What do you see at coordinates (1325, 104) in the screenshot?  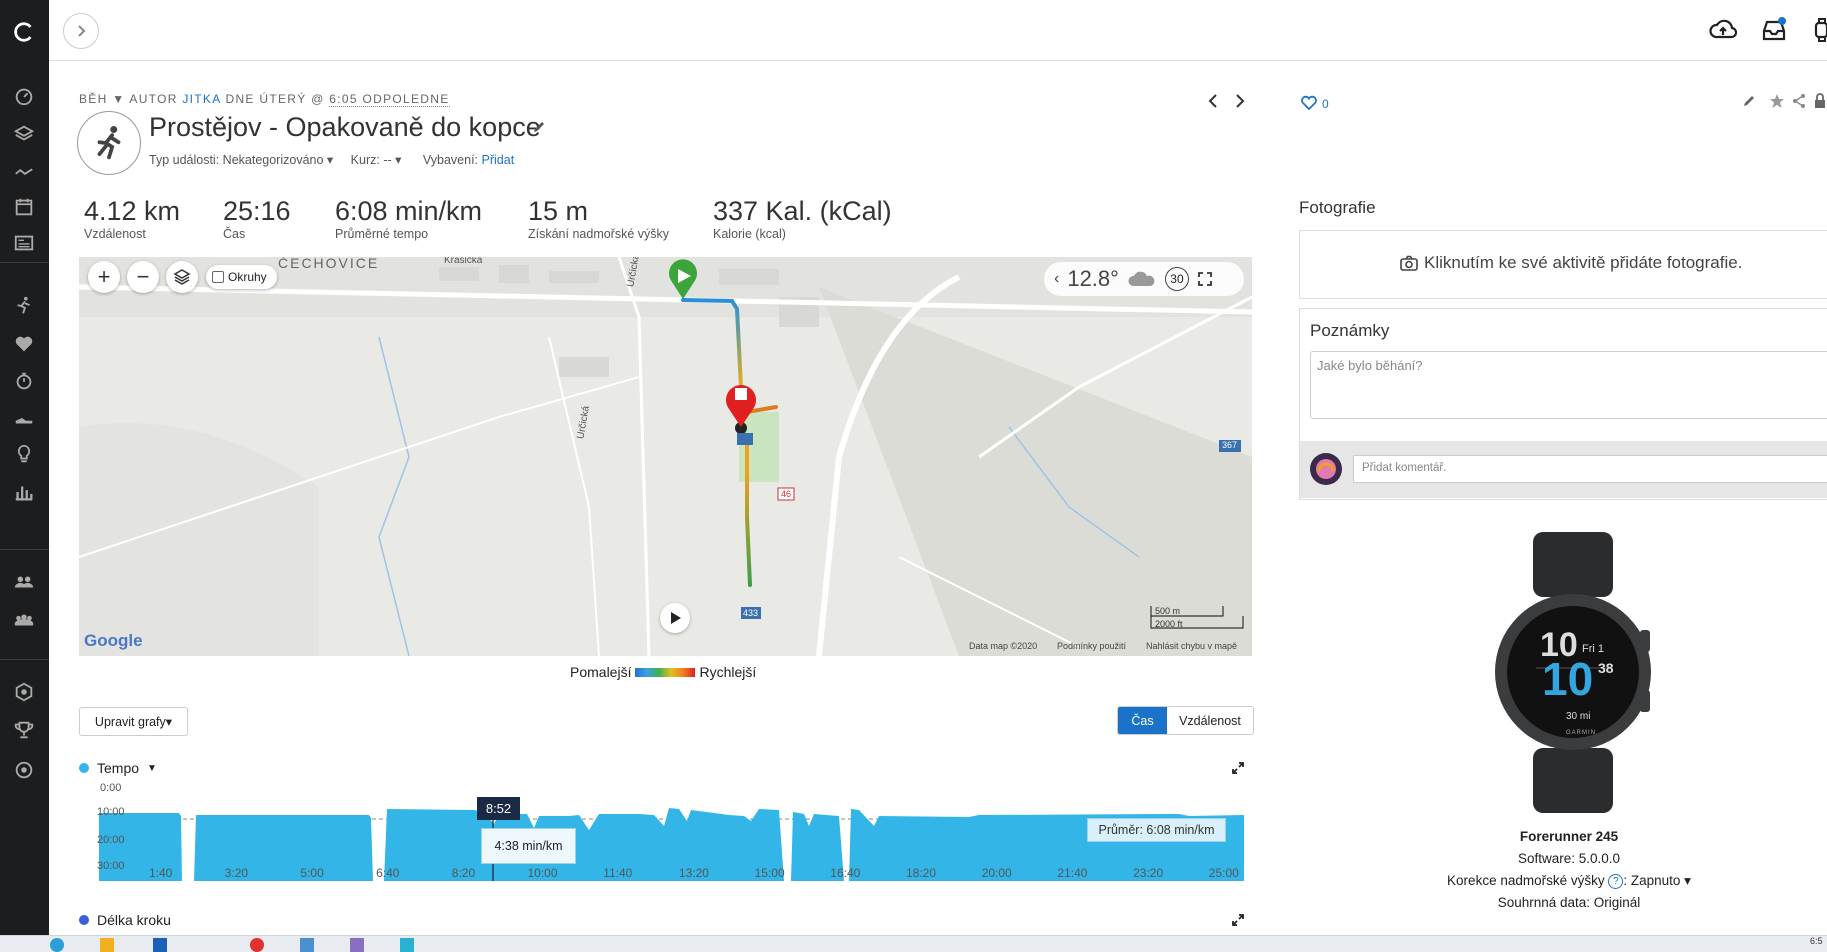 I see `like-count: 0` at bounding box center [1325, 104].